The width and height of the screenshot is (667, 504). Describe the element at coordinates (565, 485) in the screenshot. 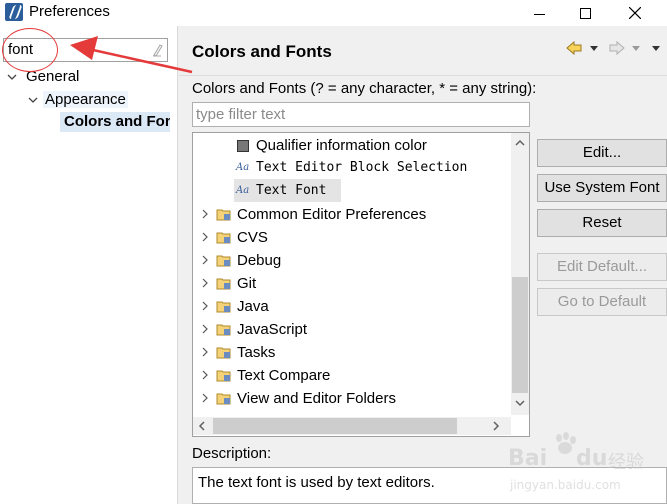

I see `watermark-url: jingyan.baidu.com` at that location.